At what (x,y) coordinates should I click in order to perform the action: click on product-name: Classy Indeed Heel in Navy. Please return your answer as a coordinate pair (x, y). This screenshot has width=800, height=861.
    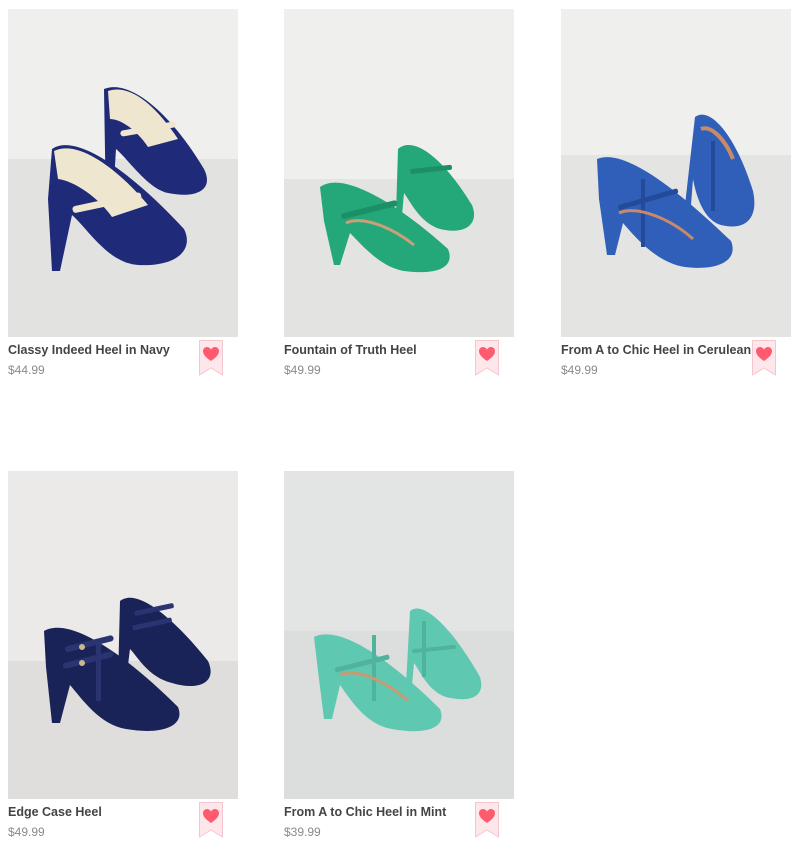
    Looking at the image, I should click on (103, 350).